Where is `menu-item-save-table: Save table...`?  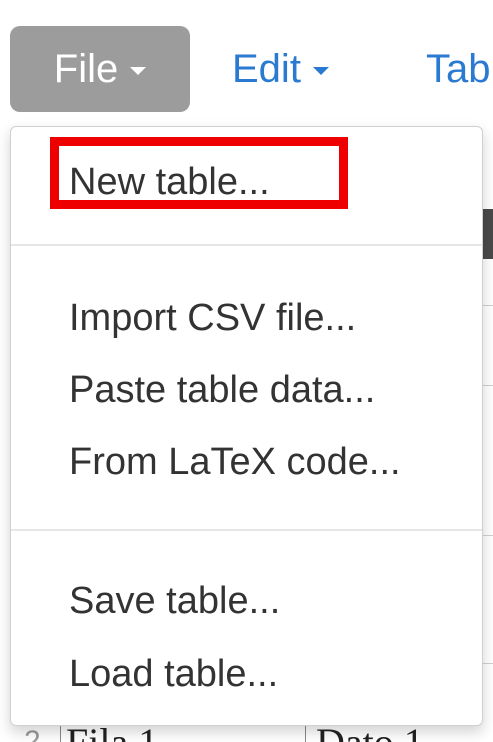
menu-item-save-table: Save table... is located at coordinates (174, 601).